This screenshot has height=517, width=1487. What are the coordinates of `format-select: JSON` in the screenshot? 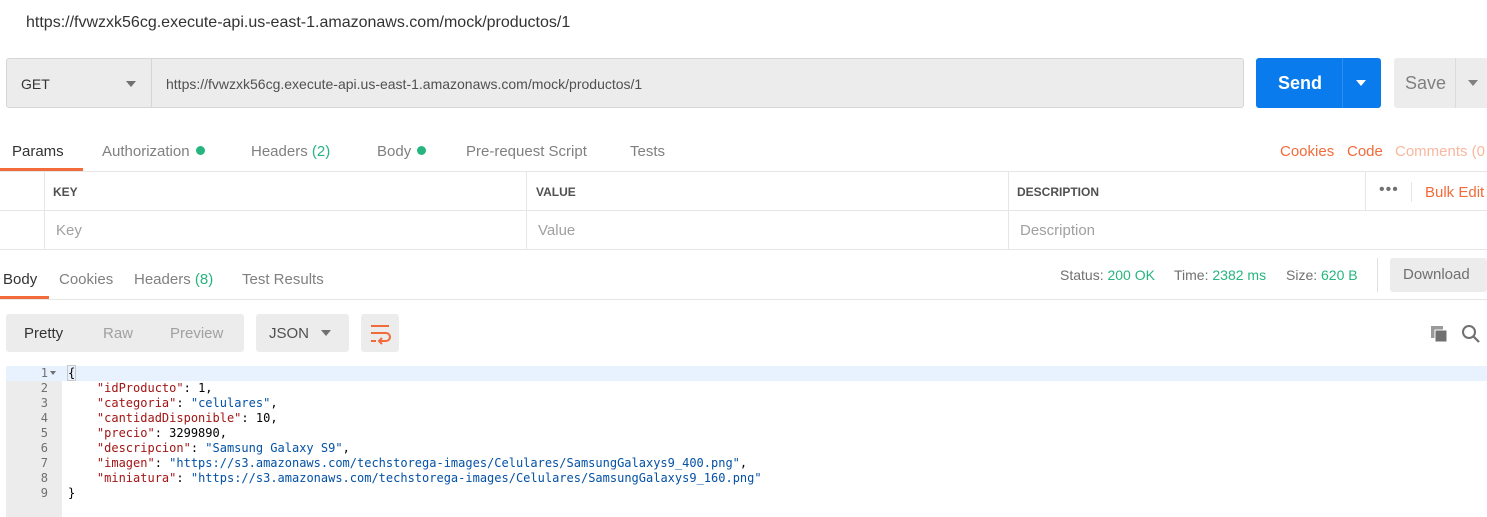 It's located at (302, 333).